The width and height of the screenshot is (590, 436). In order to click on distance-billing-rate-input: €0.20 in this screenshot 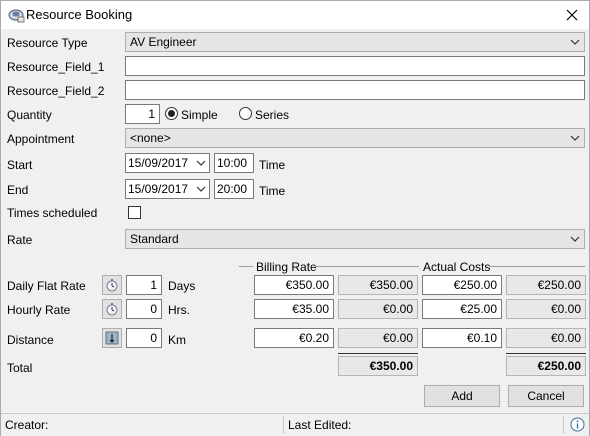, I will do `click(294, 338)`.